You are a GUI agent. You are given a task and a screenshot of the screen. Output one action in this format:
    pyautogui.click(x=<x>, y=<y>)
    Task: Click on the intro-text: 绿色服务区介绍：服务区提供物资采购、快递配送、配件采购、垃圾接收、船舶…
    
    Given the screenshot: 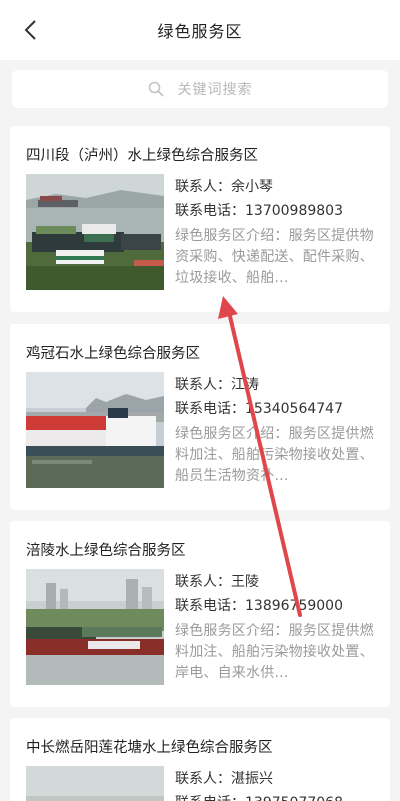 What is the action you would take?
    pyautogui.click(x=275, y=257)
    